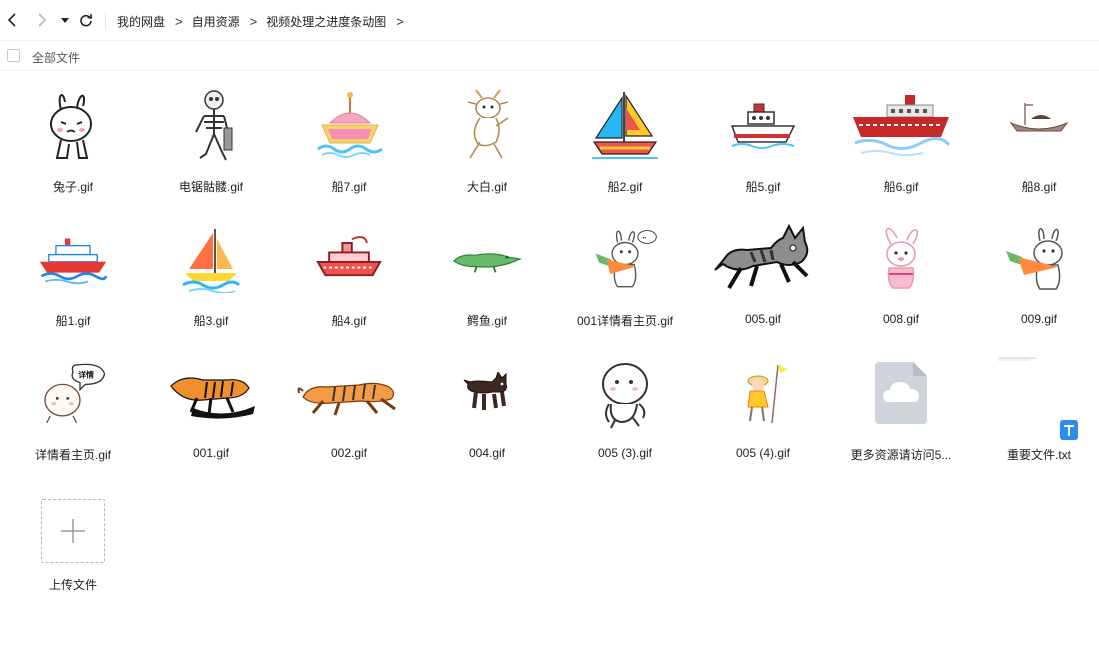 The height and width of the screenshot is (664, 1099). Describe the element at coordinates (72, 187) in the screenshot. I see `file-name: 兔子.gif` at that location.